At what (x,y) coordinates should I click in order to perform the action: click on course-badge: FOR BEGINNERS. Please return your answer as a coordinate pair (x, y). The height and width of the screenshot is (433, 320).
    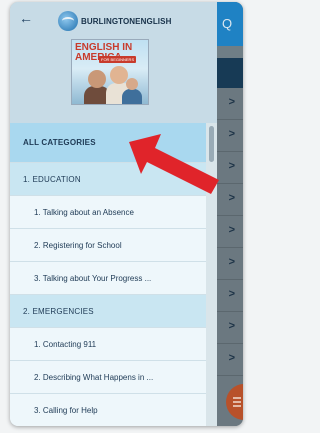
    Looking at the image, I should click on (118, 59).